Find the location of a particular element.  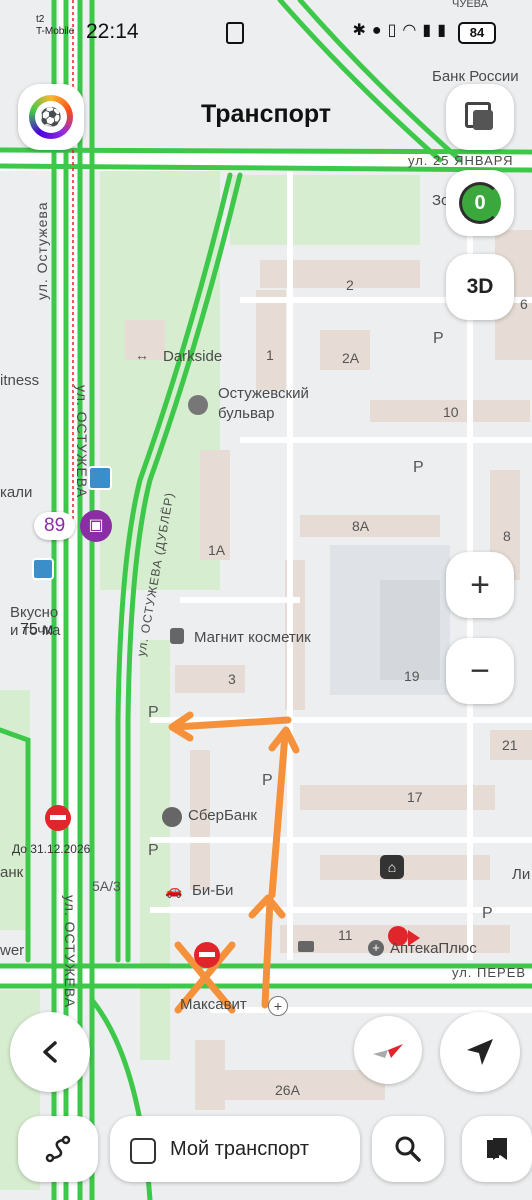

battery-indicator: 84 is located at coordinates (477, 33).